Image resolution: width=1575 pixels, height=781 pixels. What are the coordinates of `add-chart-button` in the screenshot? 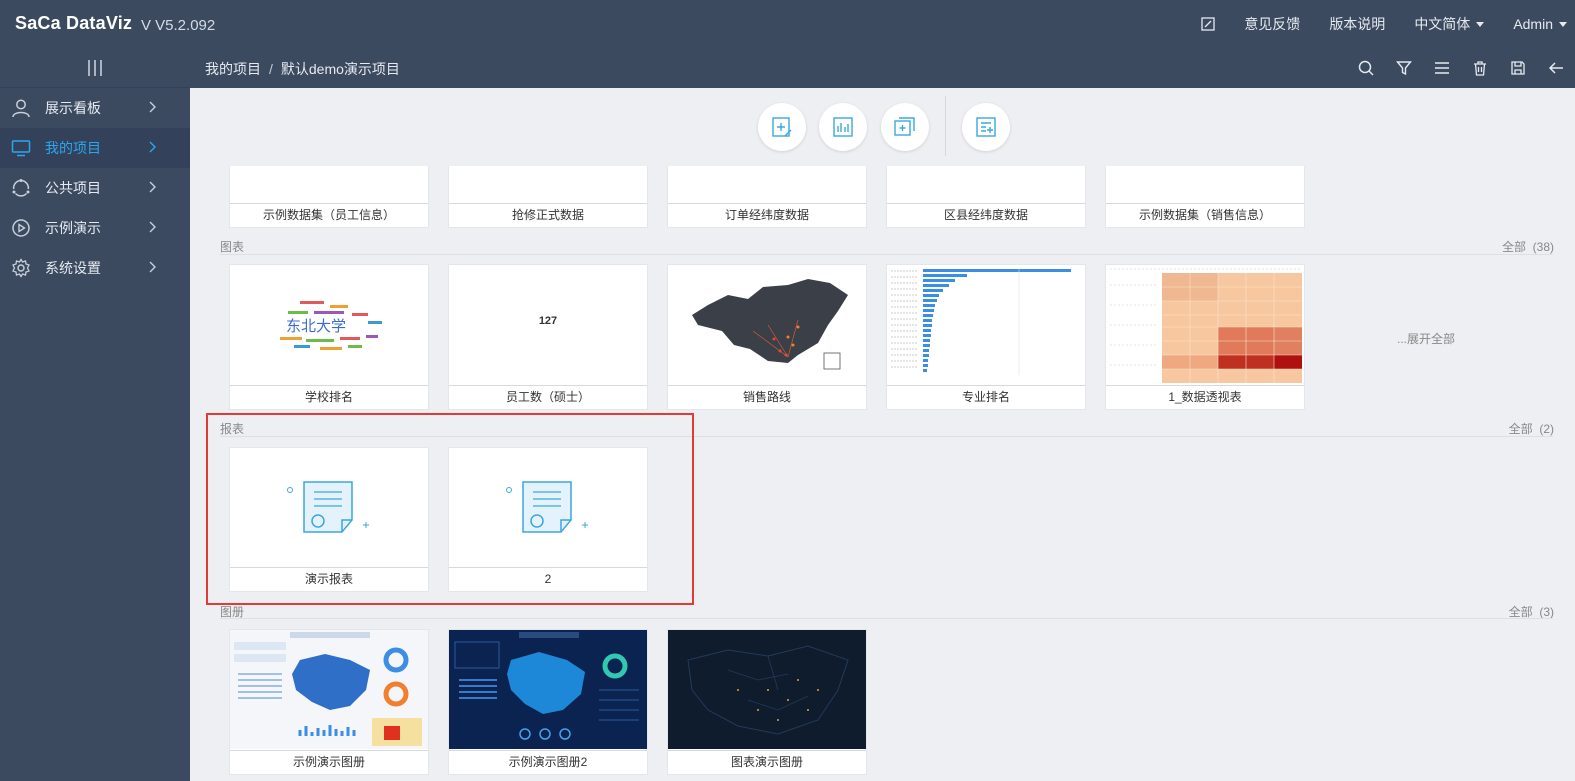 It's located at (843, 127).